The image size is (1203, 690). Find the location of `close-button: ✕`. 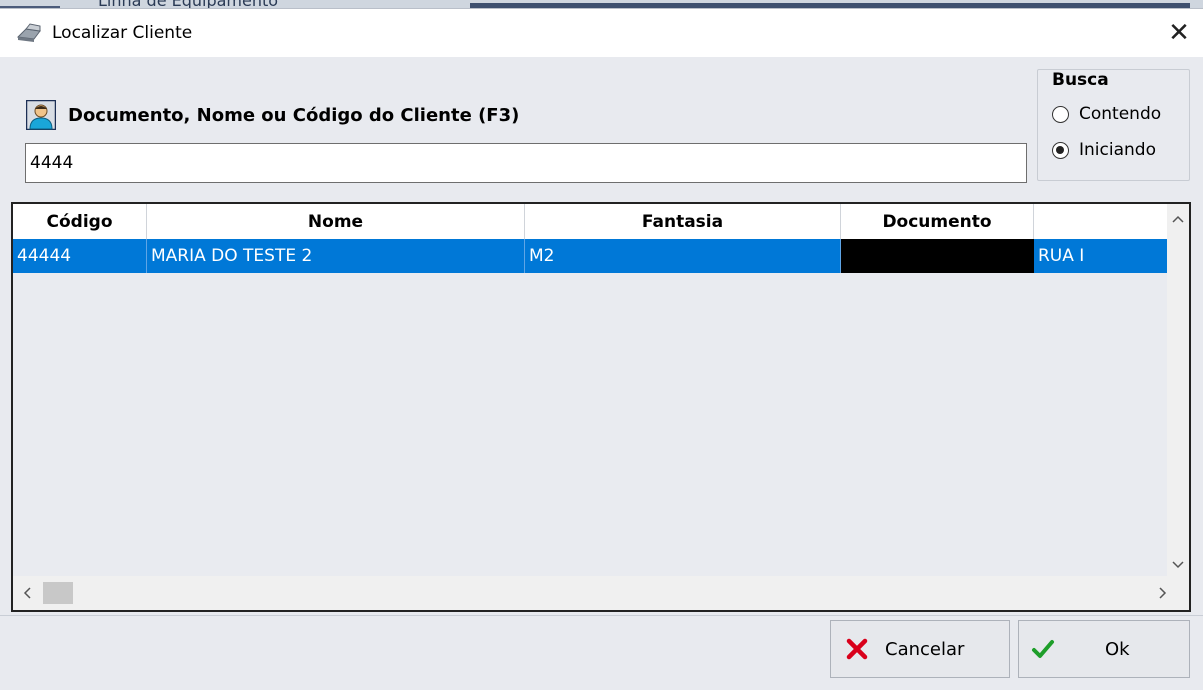

close-button: ✕ is located at coordinates (1179, 33).